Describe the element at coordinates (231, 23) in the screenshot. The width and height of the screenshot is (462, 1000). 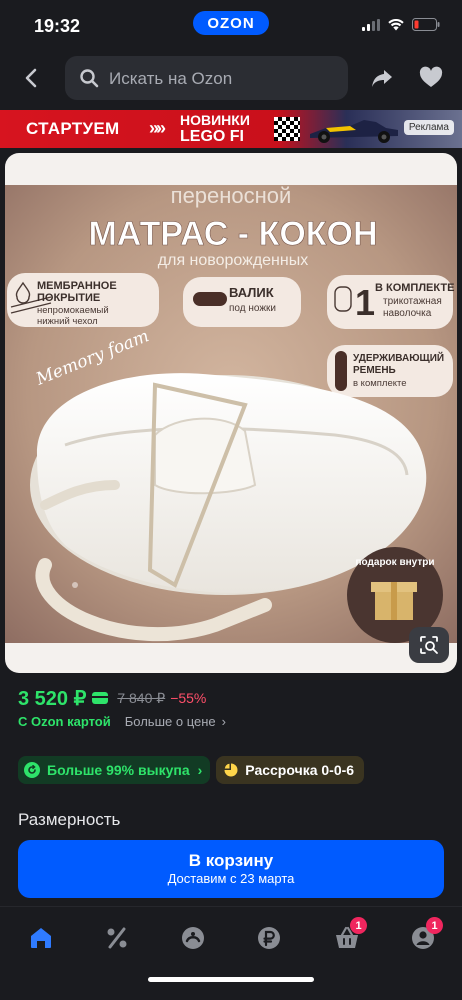
I see `ozon-logo: OZON` at that location.